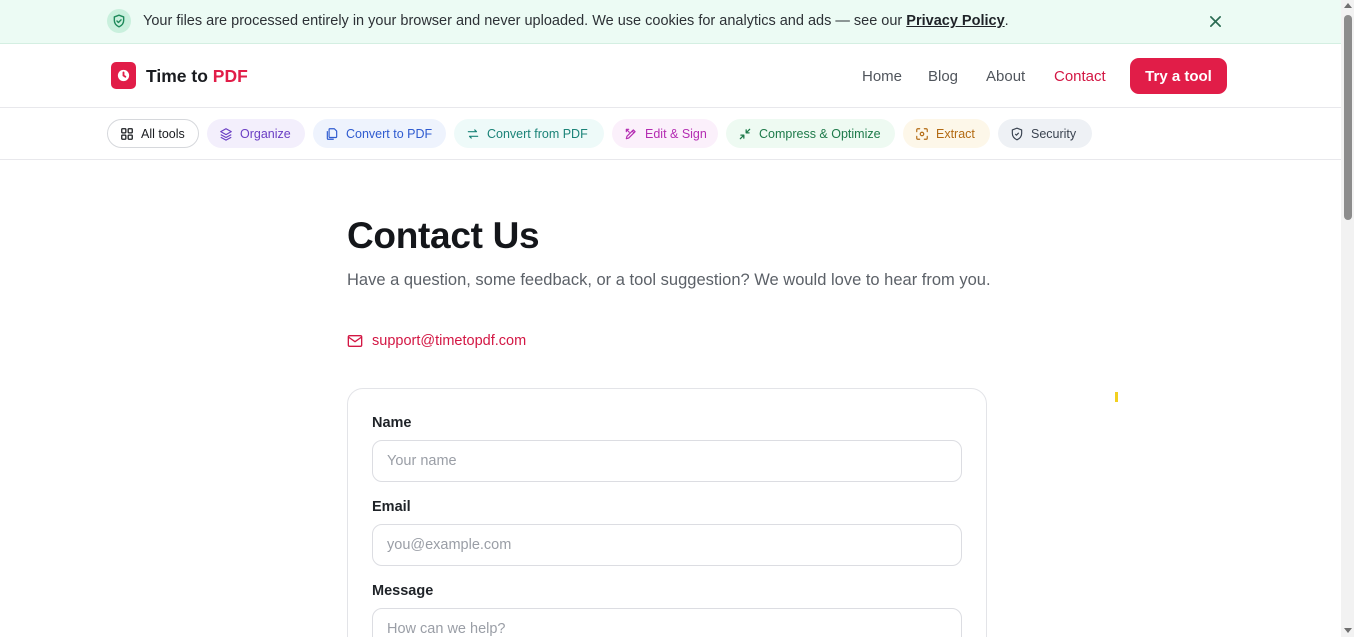 The height and width of the screenshot is (637, 1354). What do you see at coordinates (922, 133) in the screenshot?
I see `scan-icon` at bounding box center [922, 133].